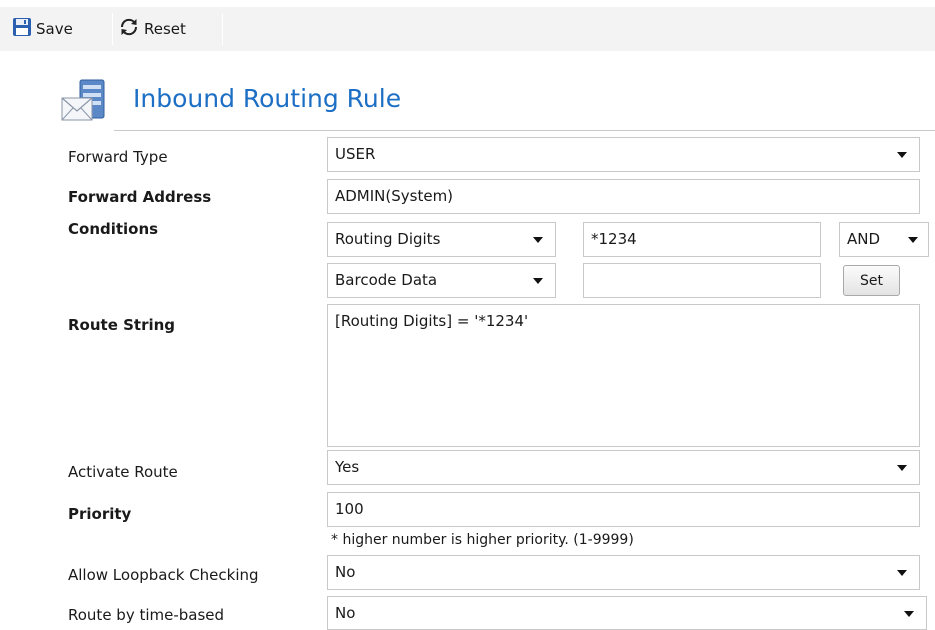  I want to click on set-button: Set, so click(871, 280).